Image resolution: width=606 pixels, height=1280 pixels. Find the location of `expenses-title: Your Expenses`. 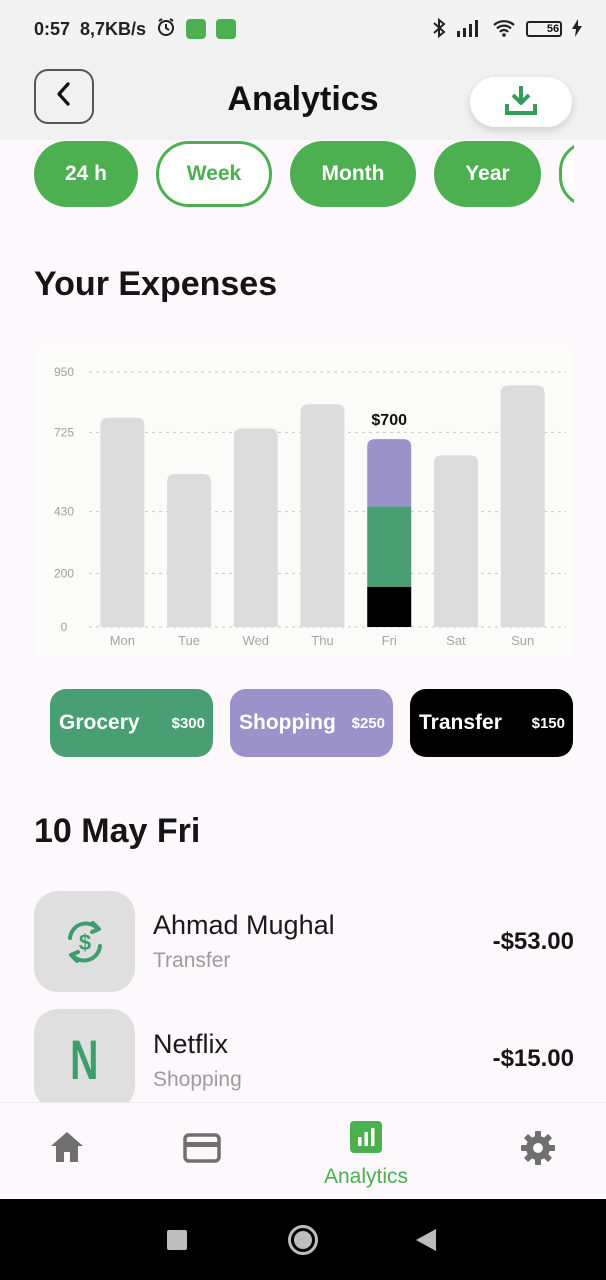

expenses-title: Your Expenses is located at coordinates (156, 284).